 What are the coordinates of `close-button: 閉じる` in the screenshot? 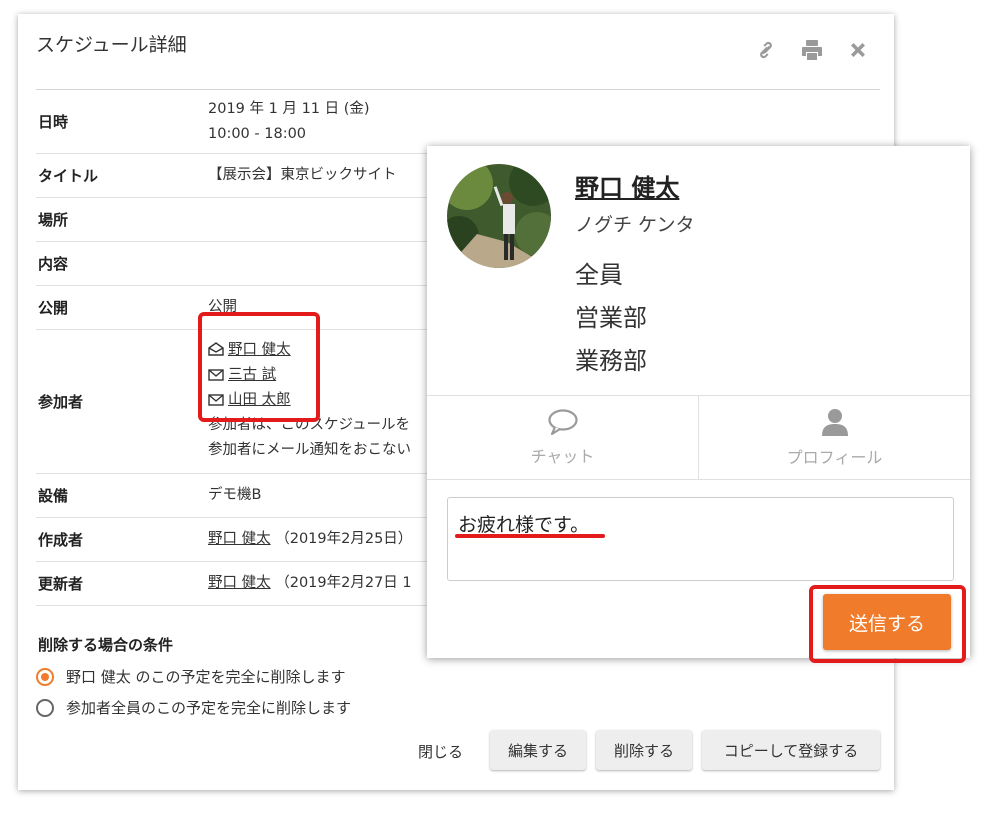 It's located at (440, 751).